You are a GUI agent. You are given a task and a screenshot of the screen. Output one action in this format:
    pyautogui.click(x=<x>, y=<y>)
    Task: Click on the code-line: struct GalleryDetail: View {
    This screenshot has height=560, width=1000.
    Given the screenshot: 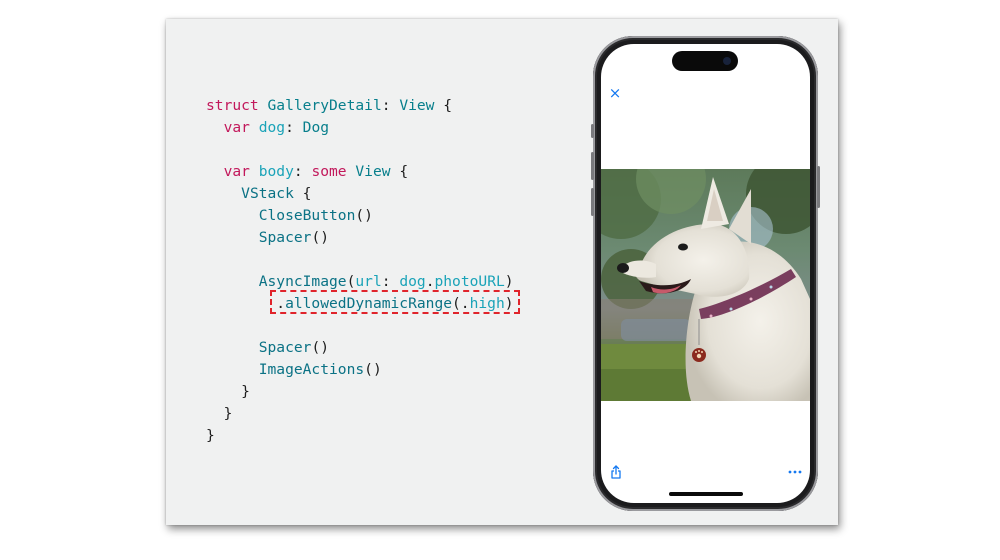 What is the action you would take?
    pyautogui.click(x=360, y=106)
    